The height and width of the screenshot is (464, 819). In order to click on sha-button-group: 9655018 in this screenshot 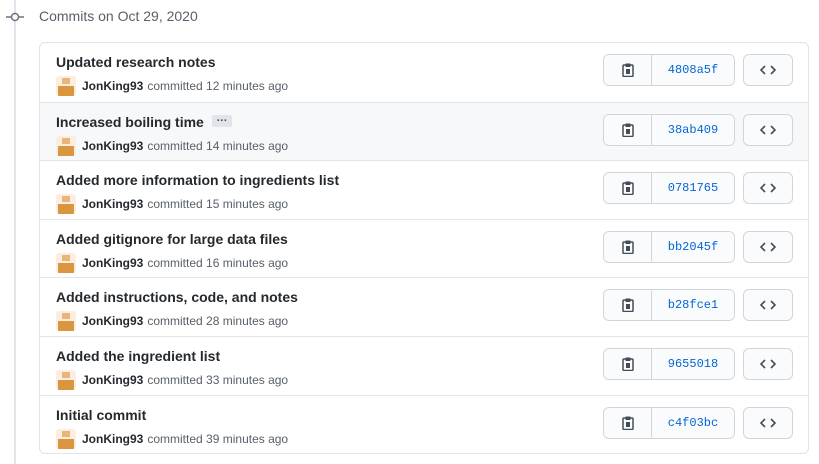, I will do `click(669, 363)`.